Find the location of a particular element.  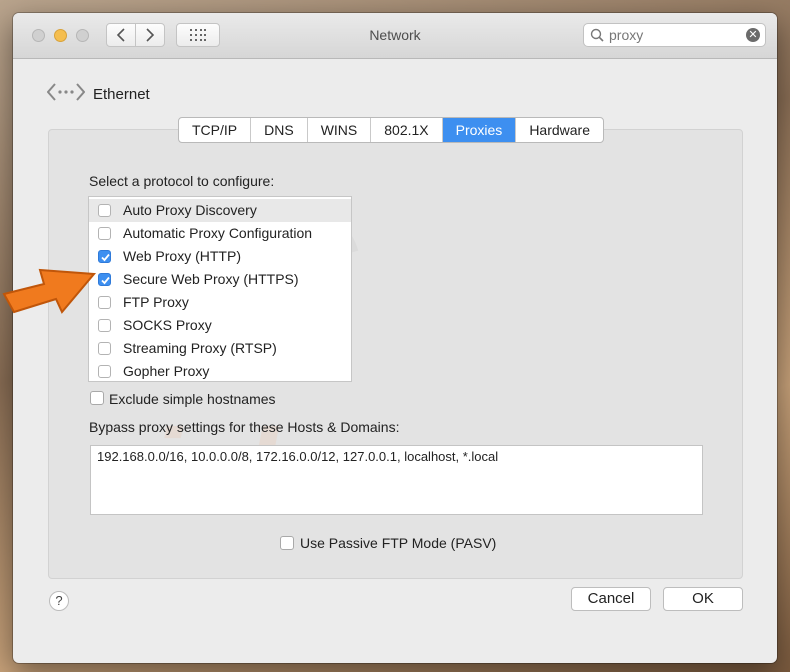

search-icon is located at coordinates (597, 35).